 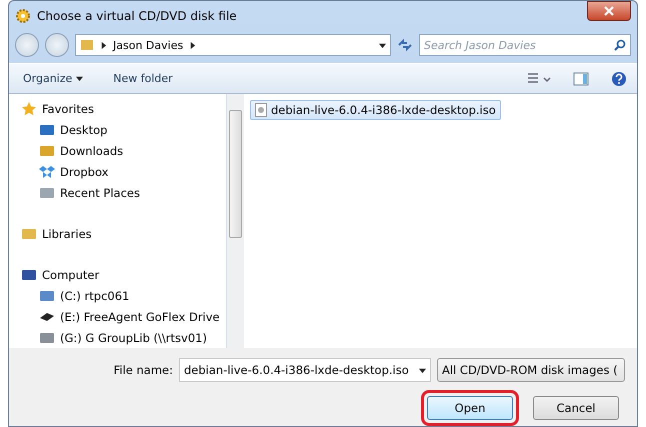 What do you see at coordinates (137, 16) in the screenshot?
I see `window-title: Choose a virtual CD/DVD disk file` at bounding box center [137, 16].